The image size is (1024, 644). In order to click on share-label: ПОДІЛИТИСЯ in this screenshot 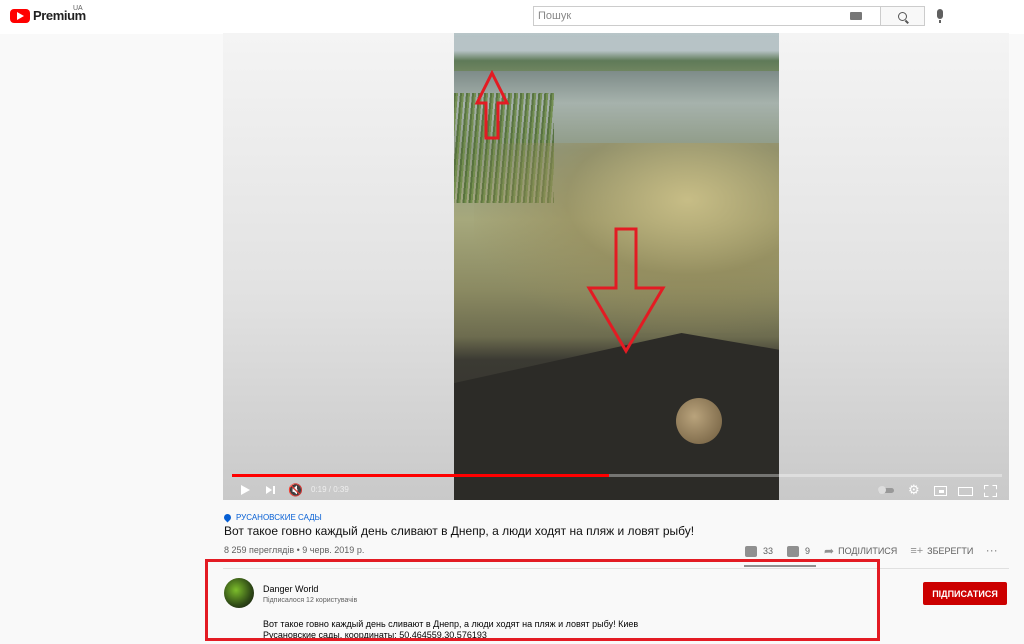, I will do `click(868, 551)`.